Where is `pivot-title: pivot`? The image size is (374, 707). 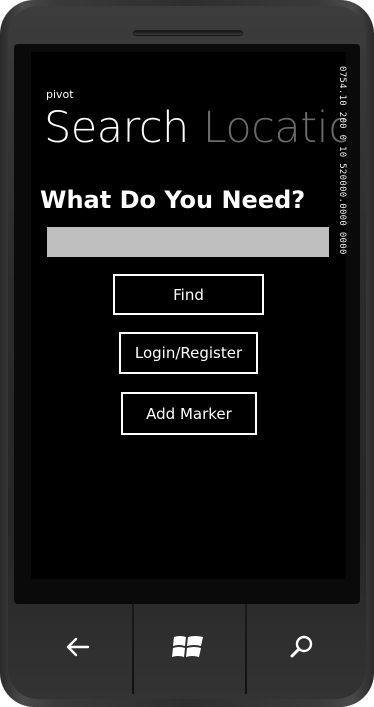
pivot-title: pivot is located at coordinates (60, 94).